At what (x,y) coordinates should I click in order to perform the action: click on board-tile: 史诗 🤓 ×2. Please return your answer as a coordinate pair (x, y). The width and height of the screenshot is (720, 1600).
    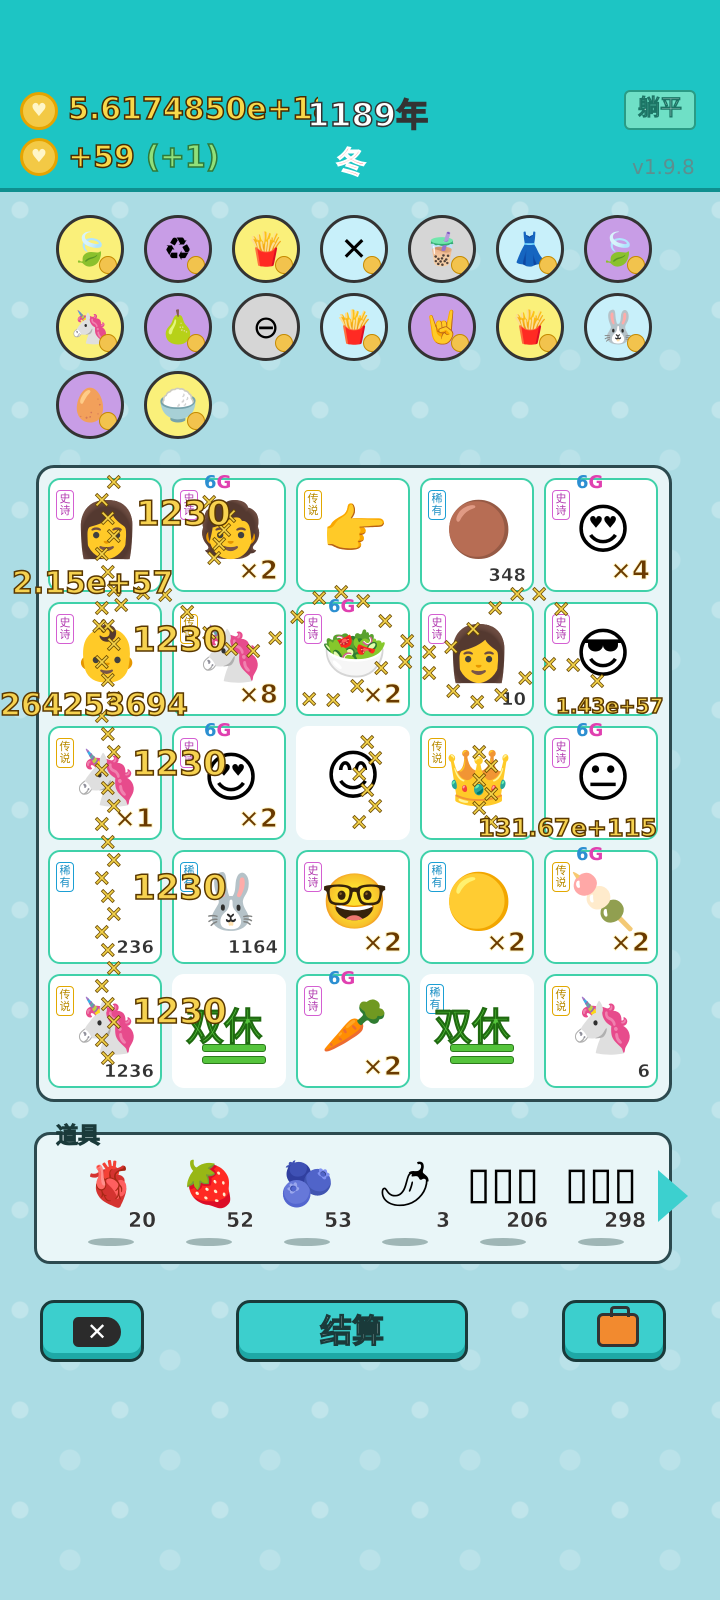
    Looking at the image, I should click on (353, 907).